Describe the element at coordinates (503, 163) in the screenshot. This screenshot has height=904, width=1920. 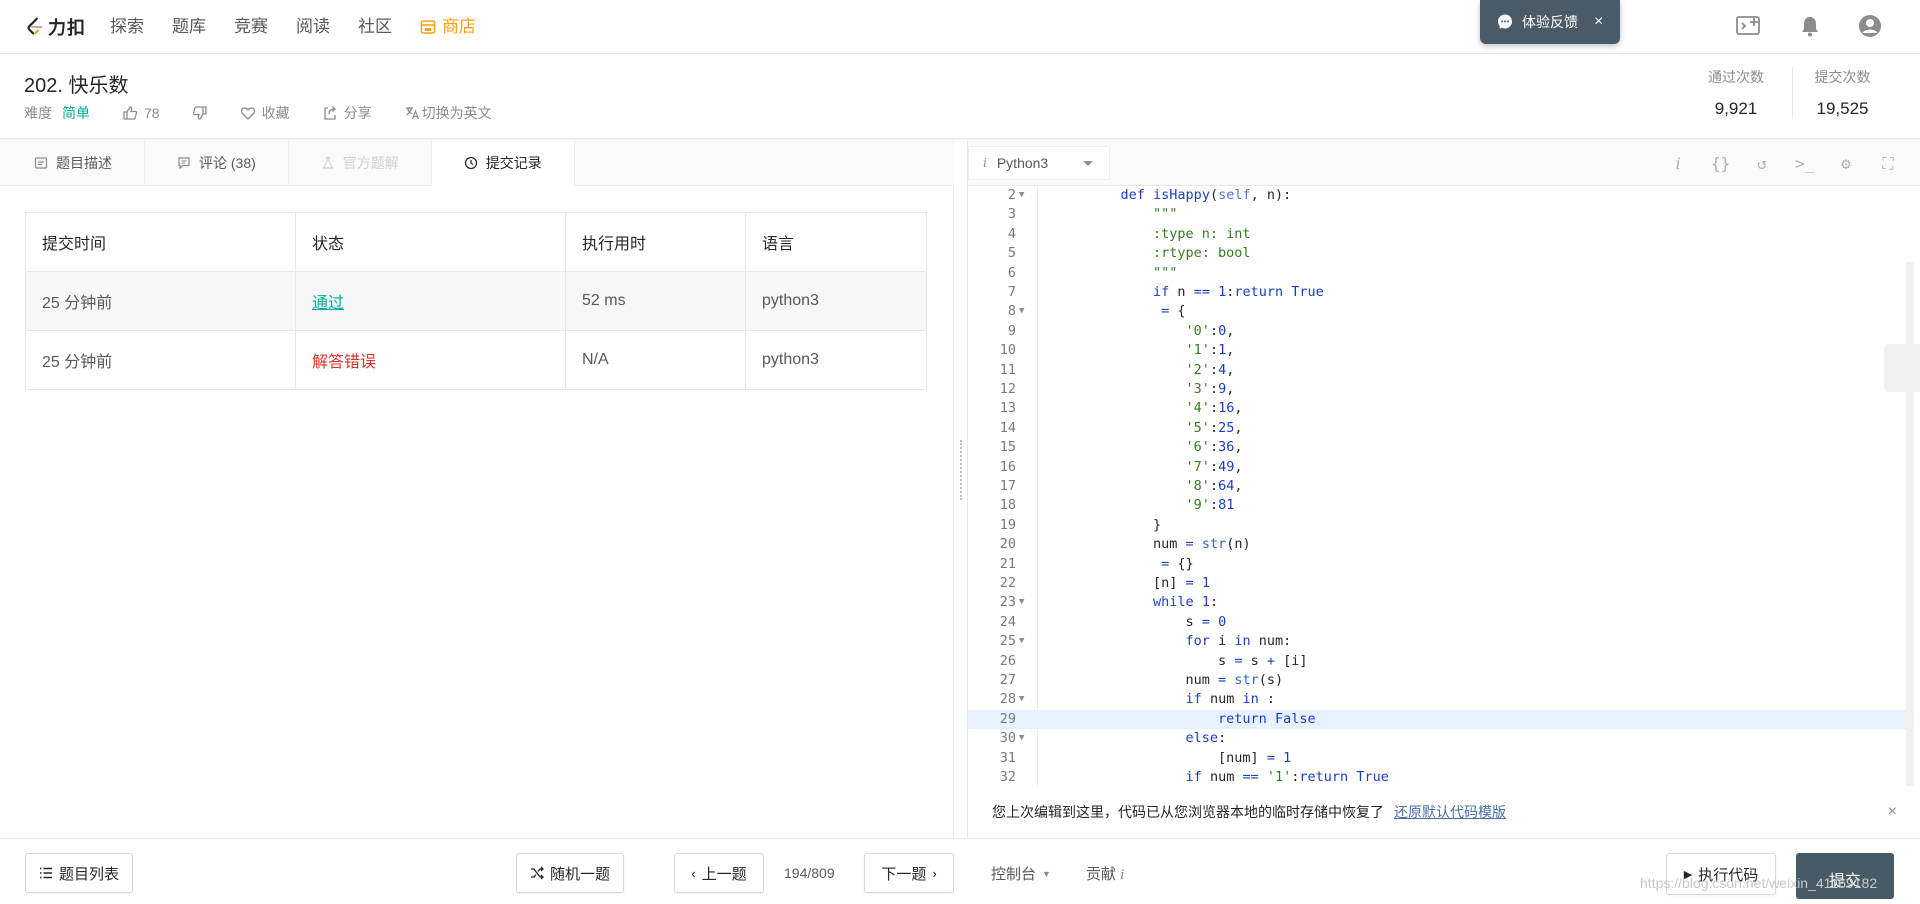
I see `tab-submissions: 提交记录` at that location.